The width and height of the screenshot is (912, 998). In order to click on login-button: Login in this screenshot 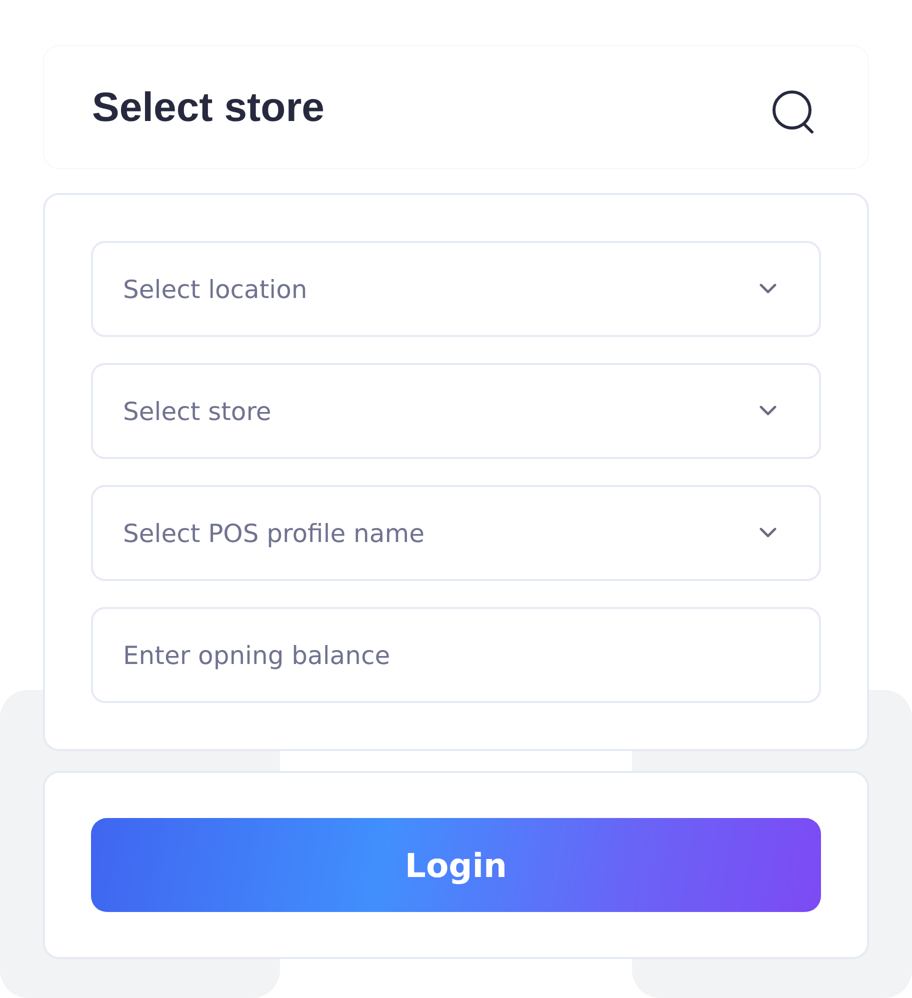, I will do `click(456, 865)`.